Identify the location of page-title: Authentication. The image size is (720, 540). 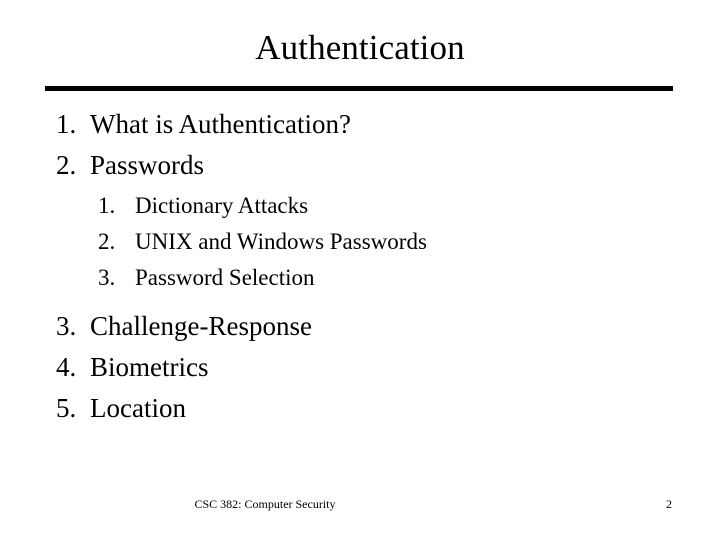
(360, 47).